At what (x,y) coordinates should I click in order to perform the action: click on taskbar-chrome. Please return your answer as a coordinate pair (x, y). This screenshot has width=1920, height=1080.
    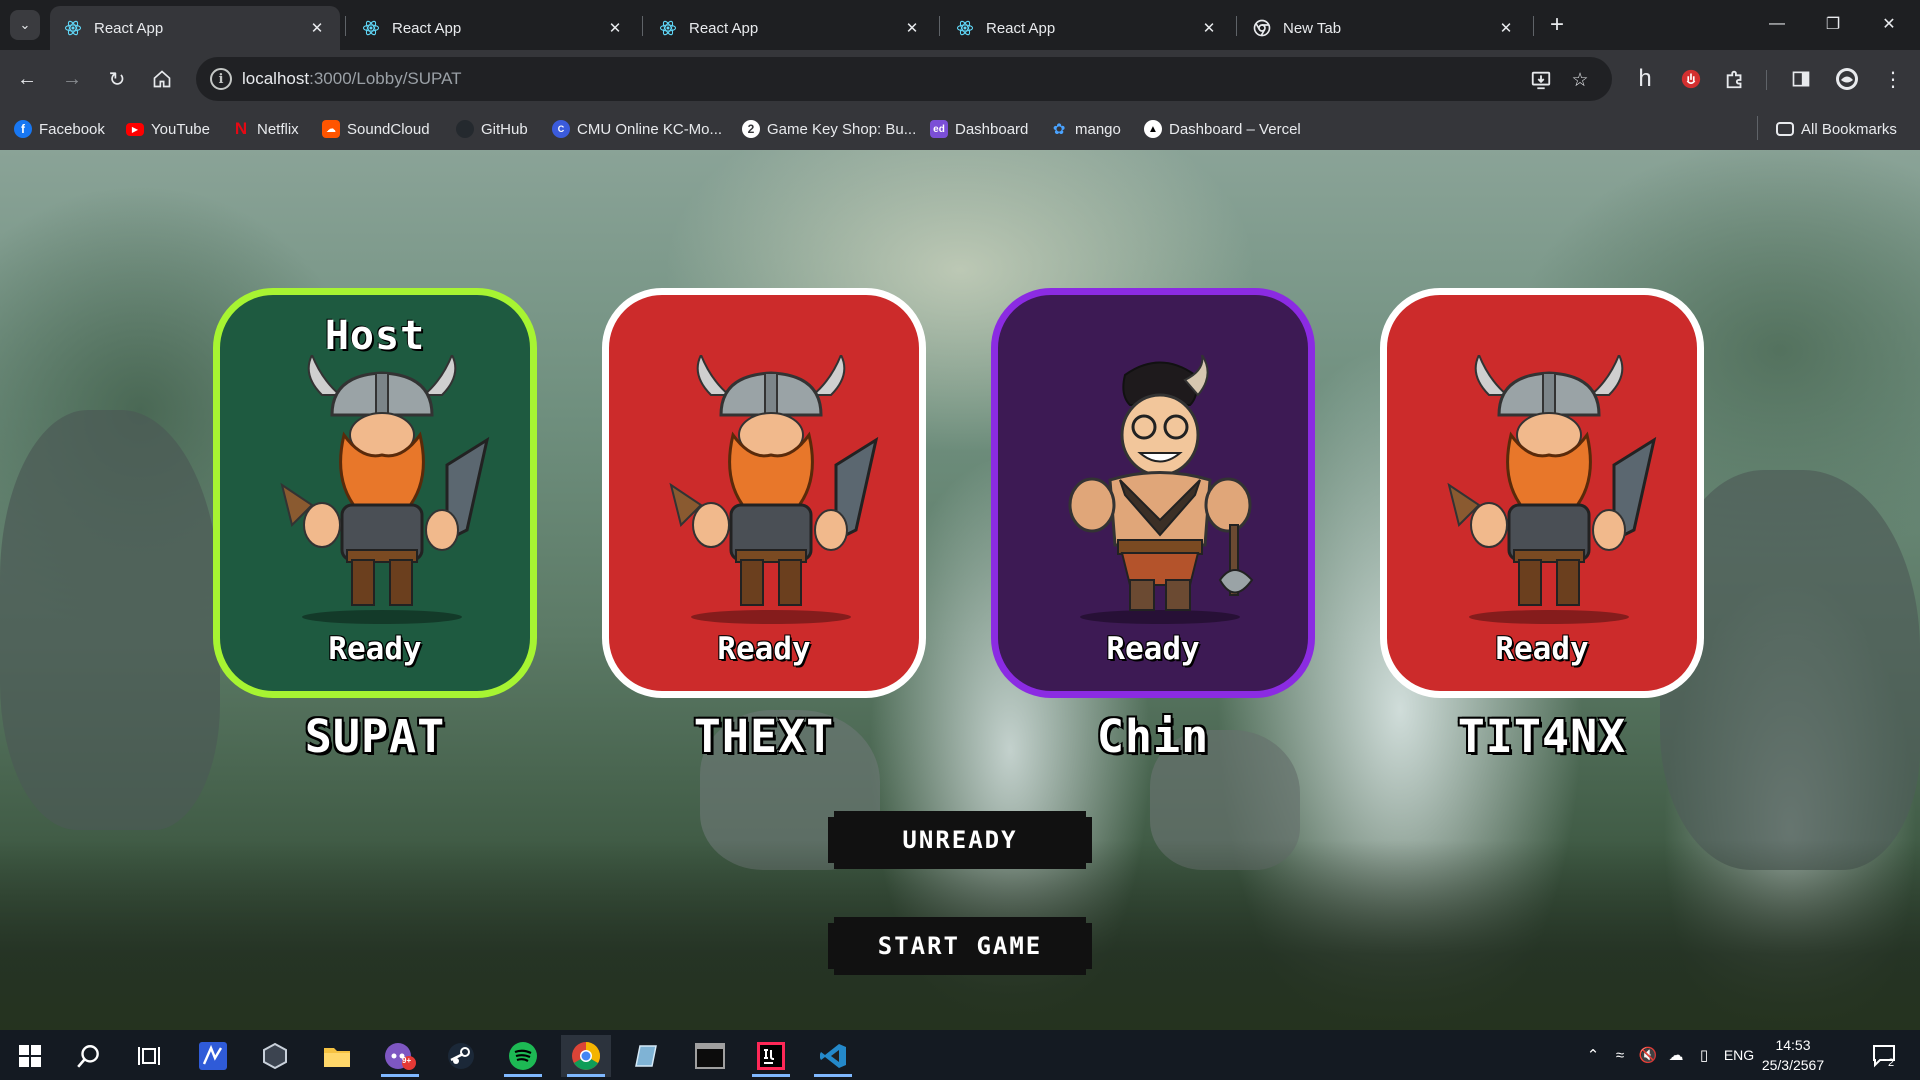
    Looking at the image, I should click on (586, 1056).